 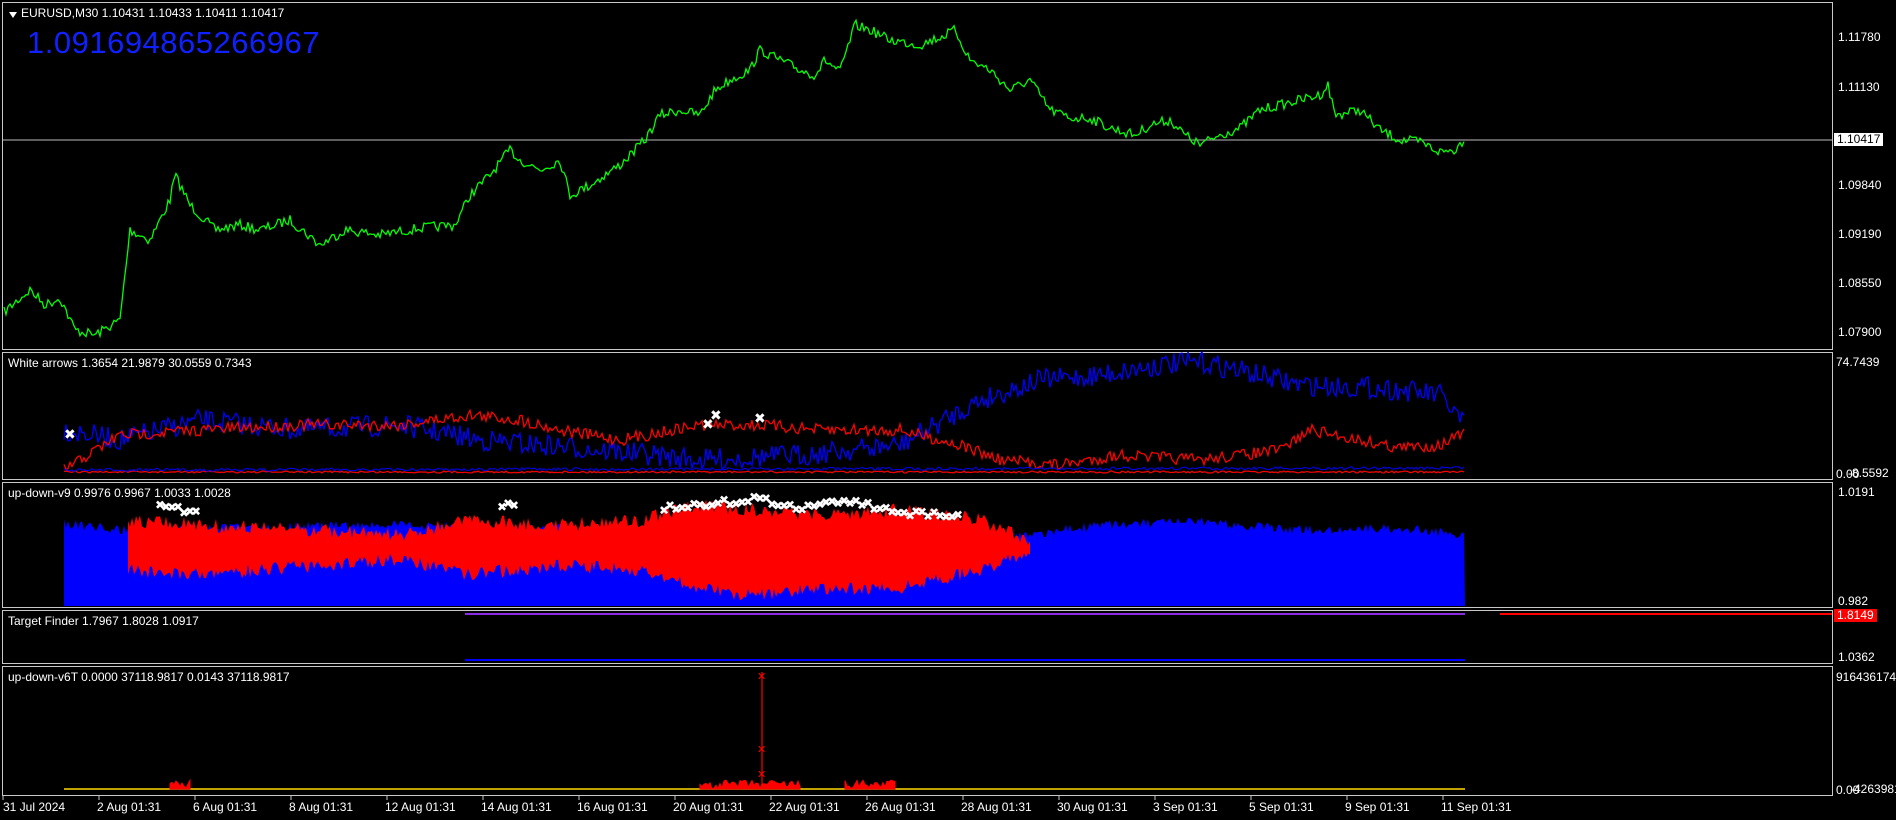 What do you see at coordinates (129, 807) in the screenshot?
I see `time-axis-label: 2 Aug 01:31` at bounding box center [129, 807].